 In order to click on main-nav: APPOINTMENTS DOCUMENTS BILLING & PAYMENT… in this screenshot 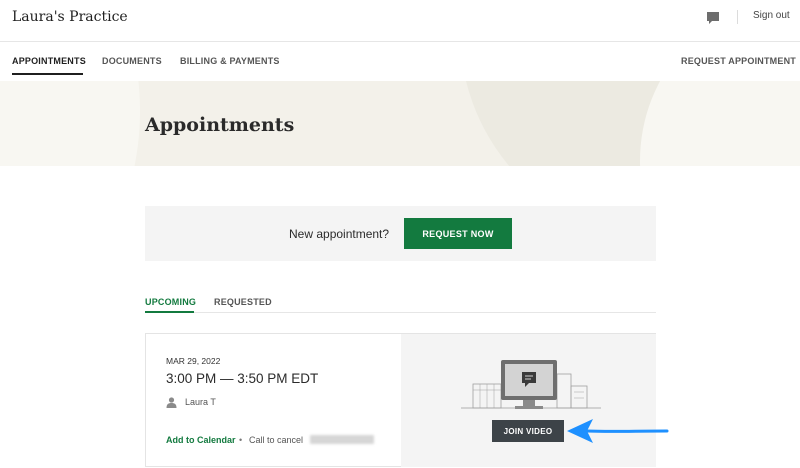, I will do `click(400, 61)`.